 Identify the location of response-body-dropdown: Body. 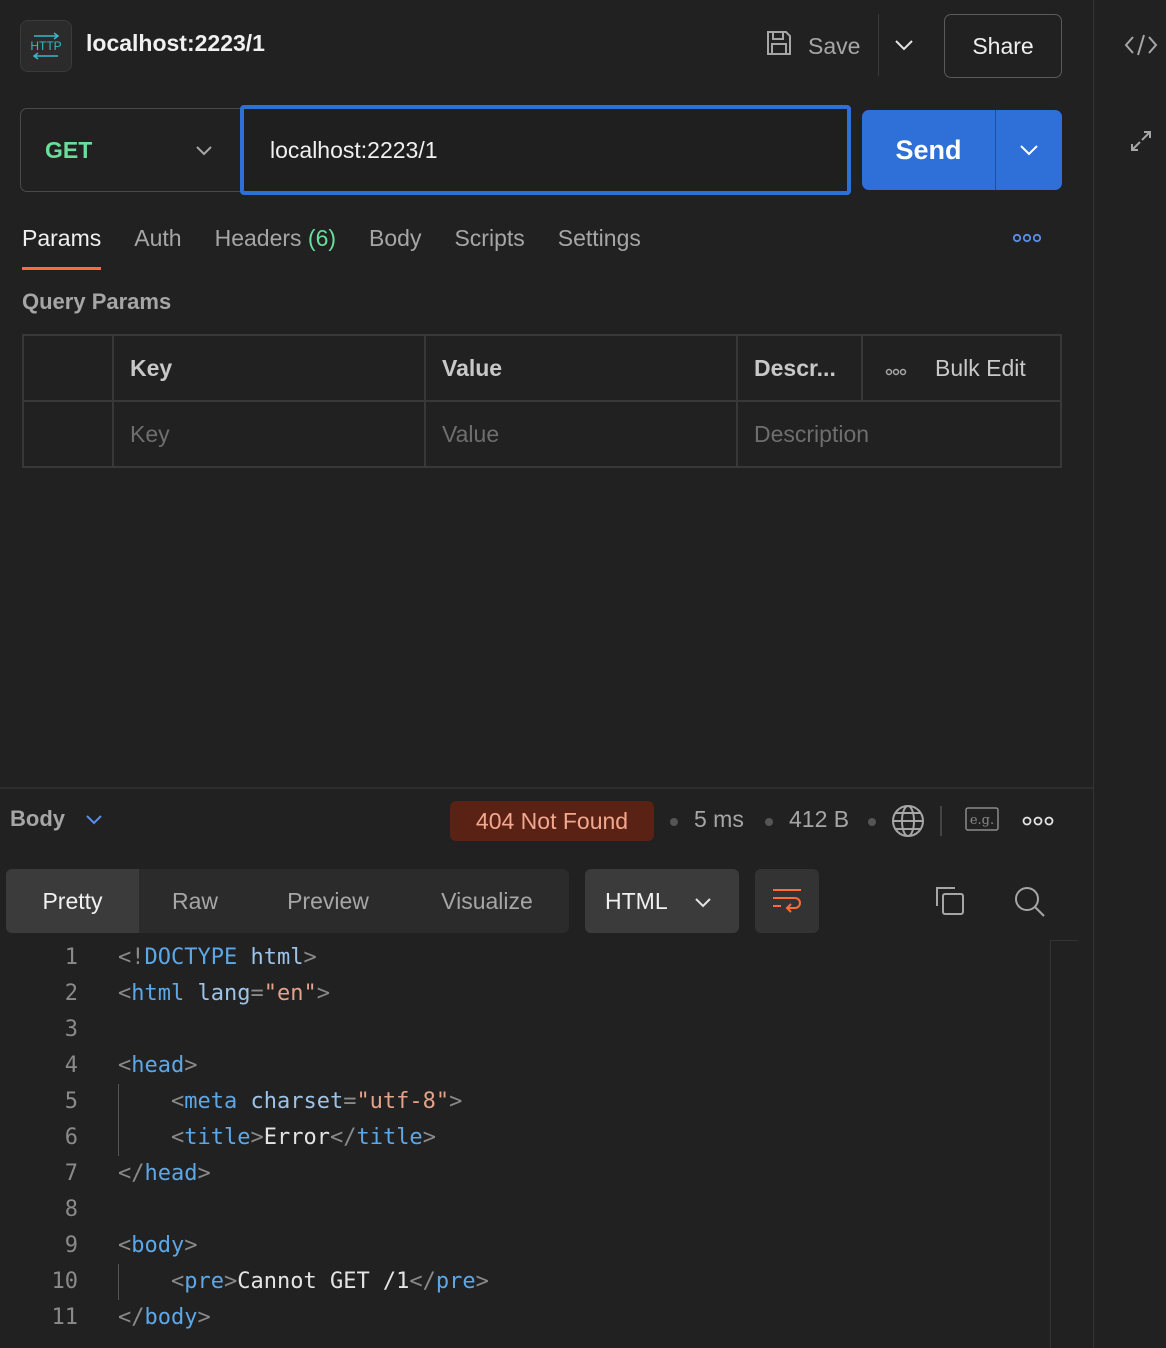
(56, 819).